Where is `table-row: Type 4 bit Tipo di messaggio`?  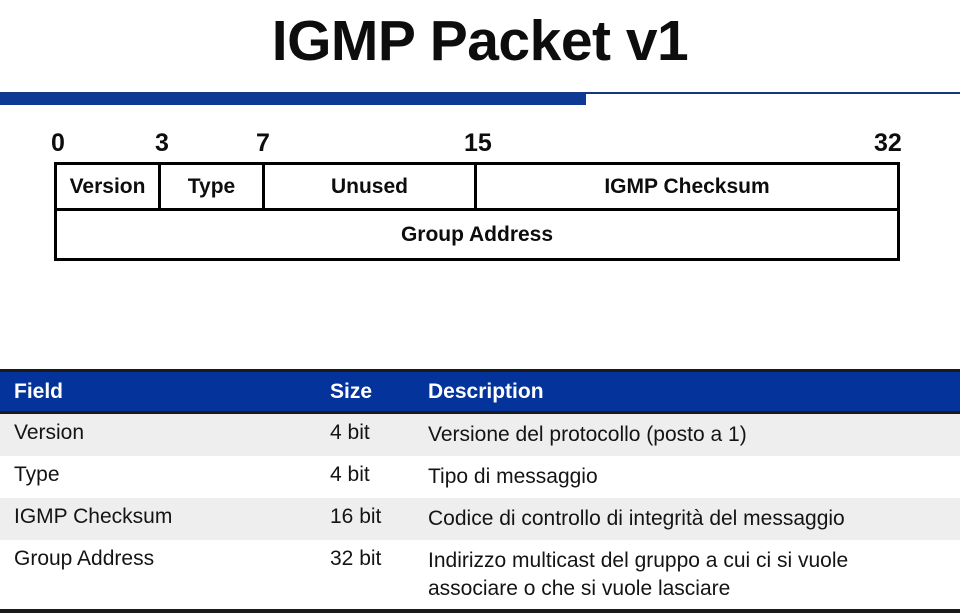
table-row: Type 4 bit Tipo di messaggio is located at coordinates (480, 477).